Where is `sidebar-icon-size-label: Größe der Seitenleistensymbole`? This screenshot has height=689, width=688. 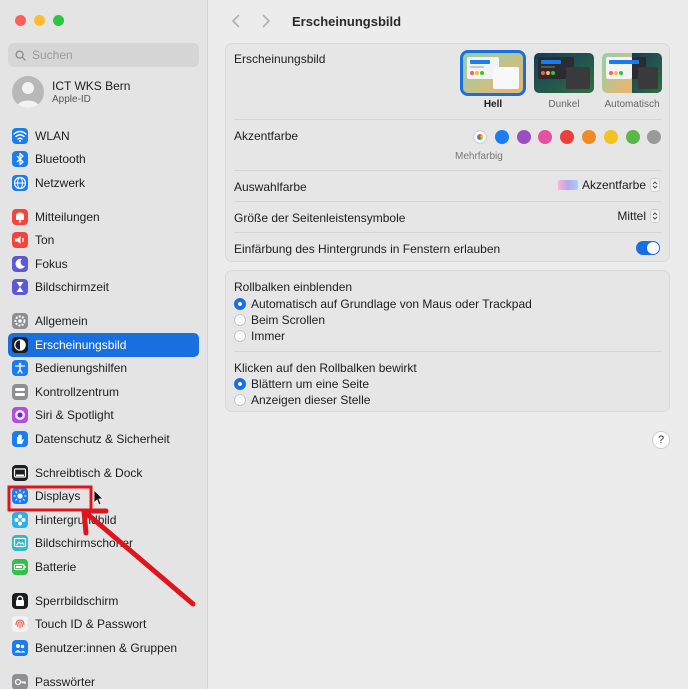
sidebar-icon-size-label: Größe der Seitenleistensymbole is located at coordinates (320, 218).